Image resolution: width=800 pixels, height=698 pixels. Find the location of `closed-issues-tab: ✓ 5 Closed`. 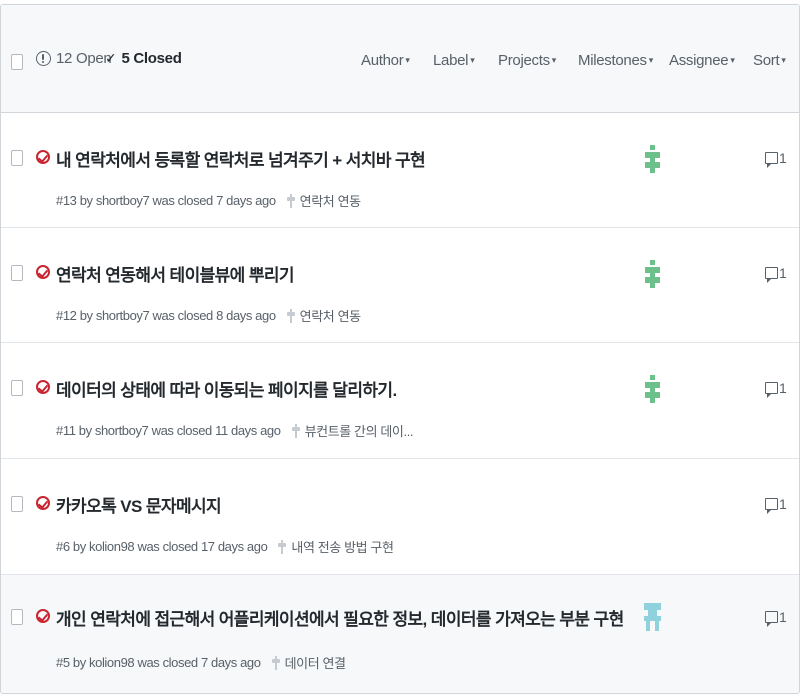

closed-issues-tab: ✓ 5 Closed is located at coordinates (143, 58).